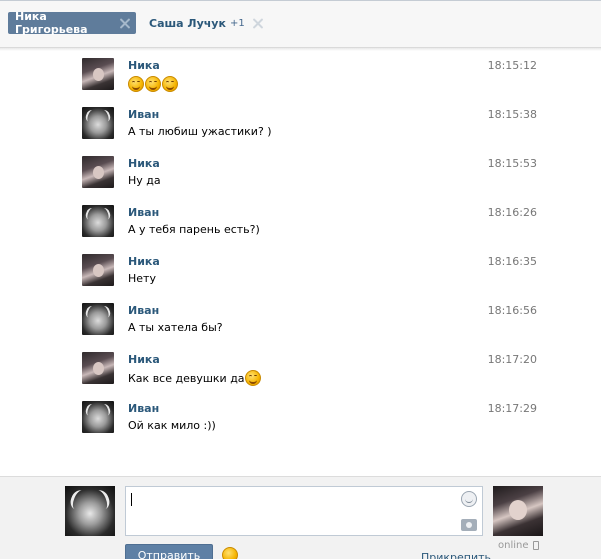 This screenshot has height=559, width=601. What do you see at coordinates (172, 425) in the screenshot?
I see `message-text: Ой как мило :))` at bounding box center [172, 425].